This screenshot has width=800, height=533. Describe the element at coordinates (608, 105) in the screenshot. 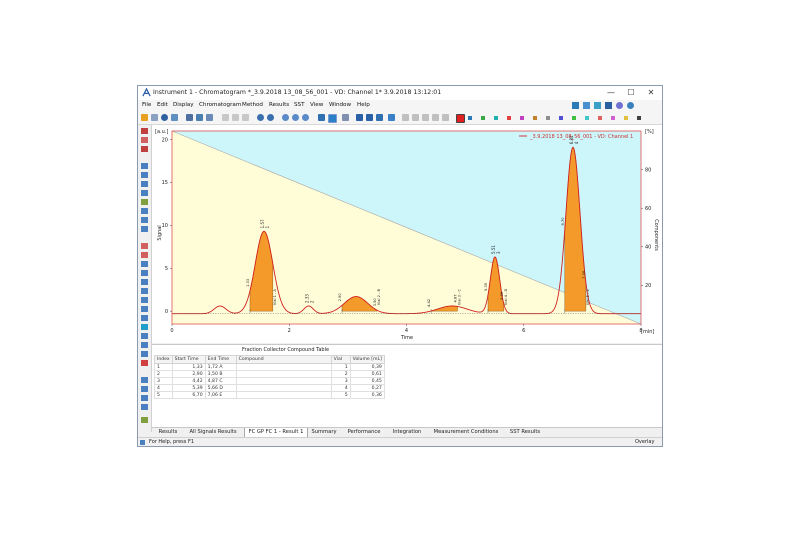

I see `calibration-icon` at that location.